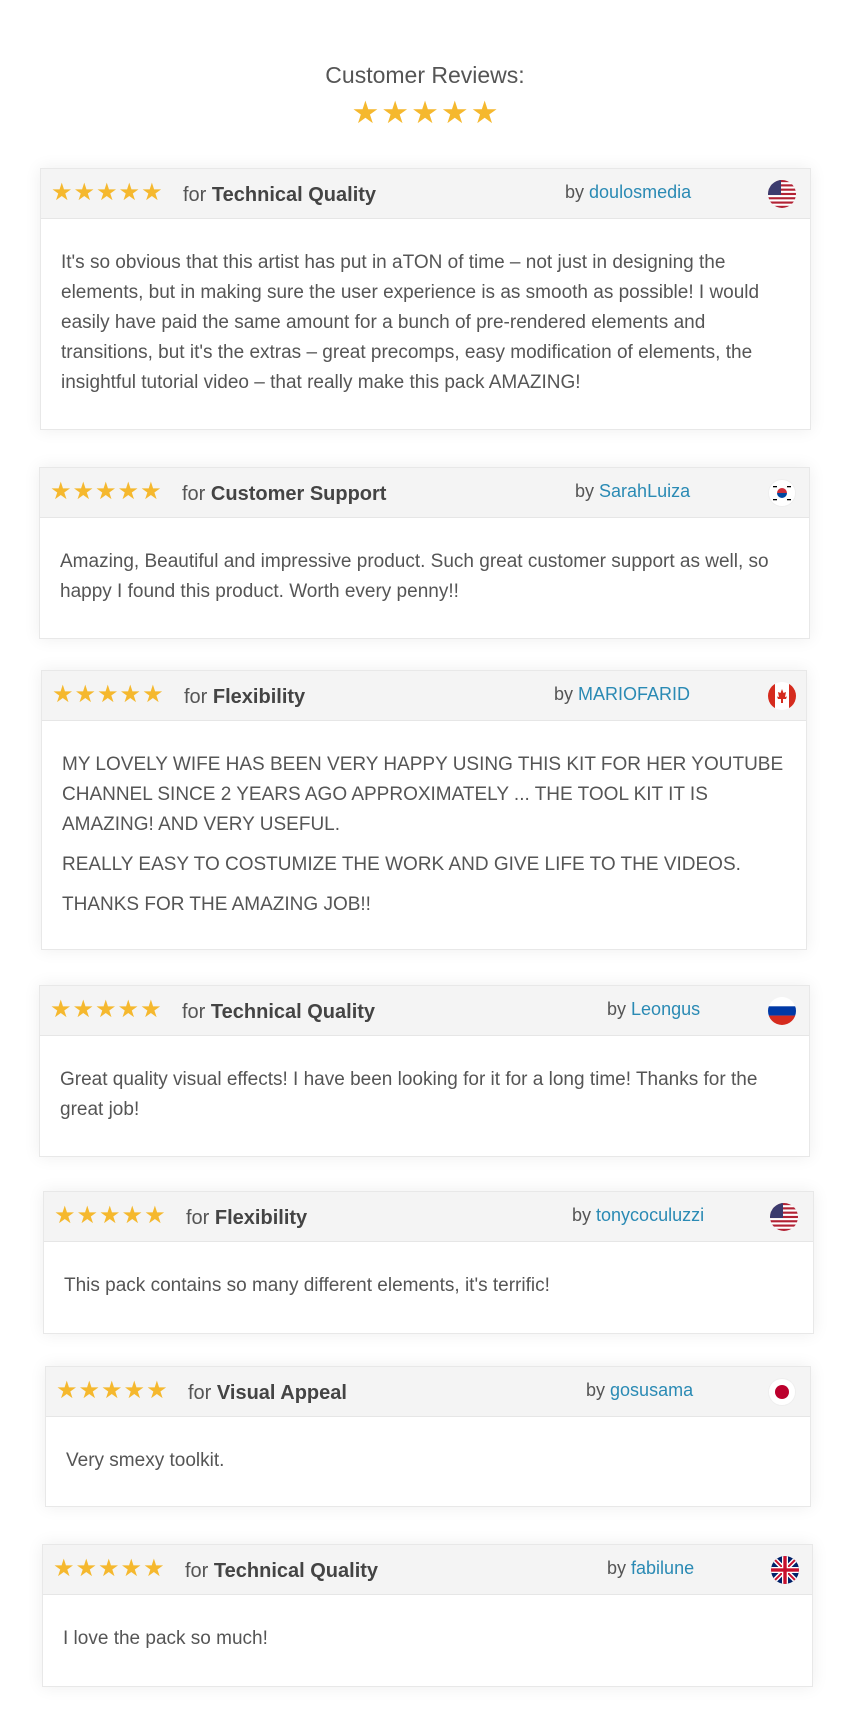  I want to click on review-card-header: ★★★★★ for Technical Quality by Leongus, so click(424, 1011).